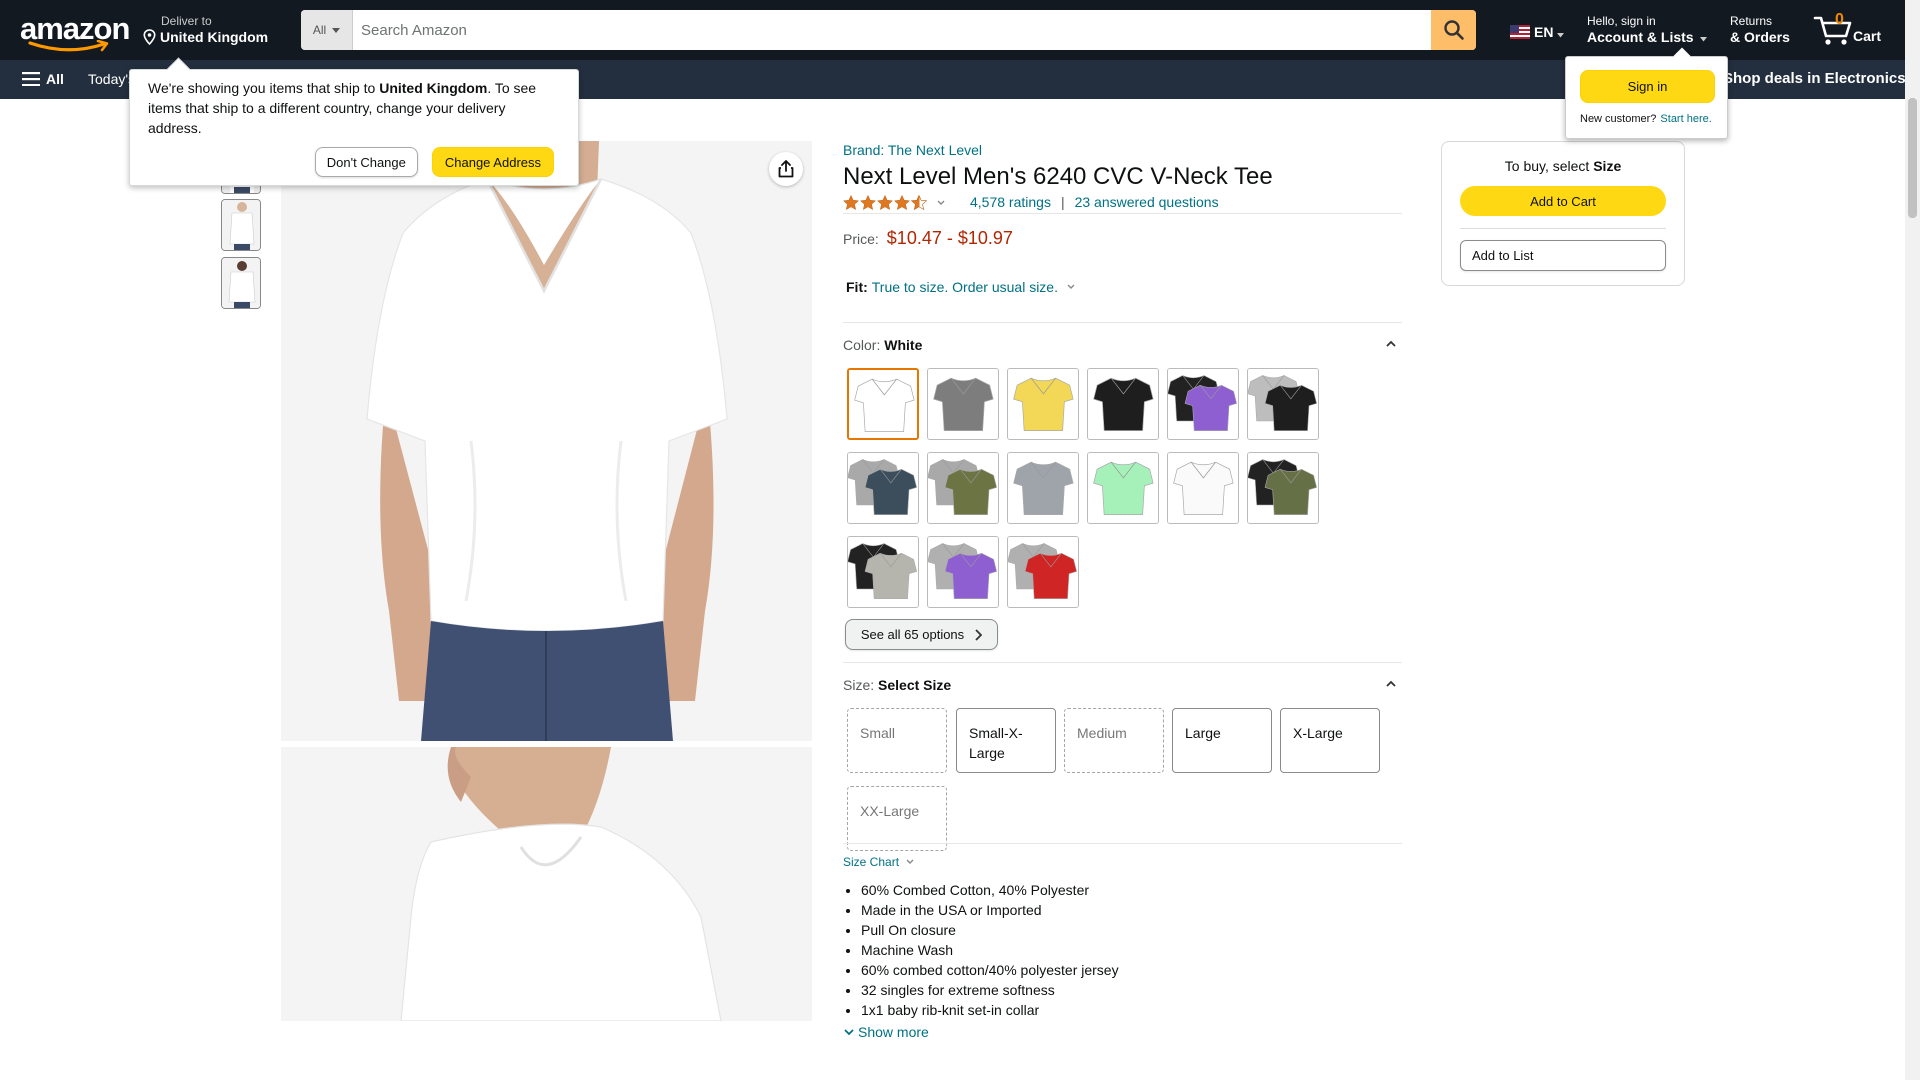  Describe the element at coordinates (1618, 119) in the screenshot. I see `new-customer-label: New customer?` at that location.